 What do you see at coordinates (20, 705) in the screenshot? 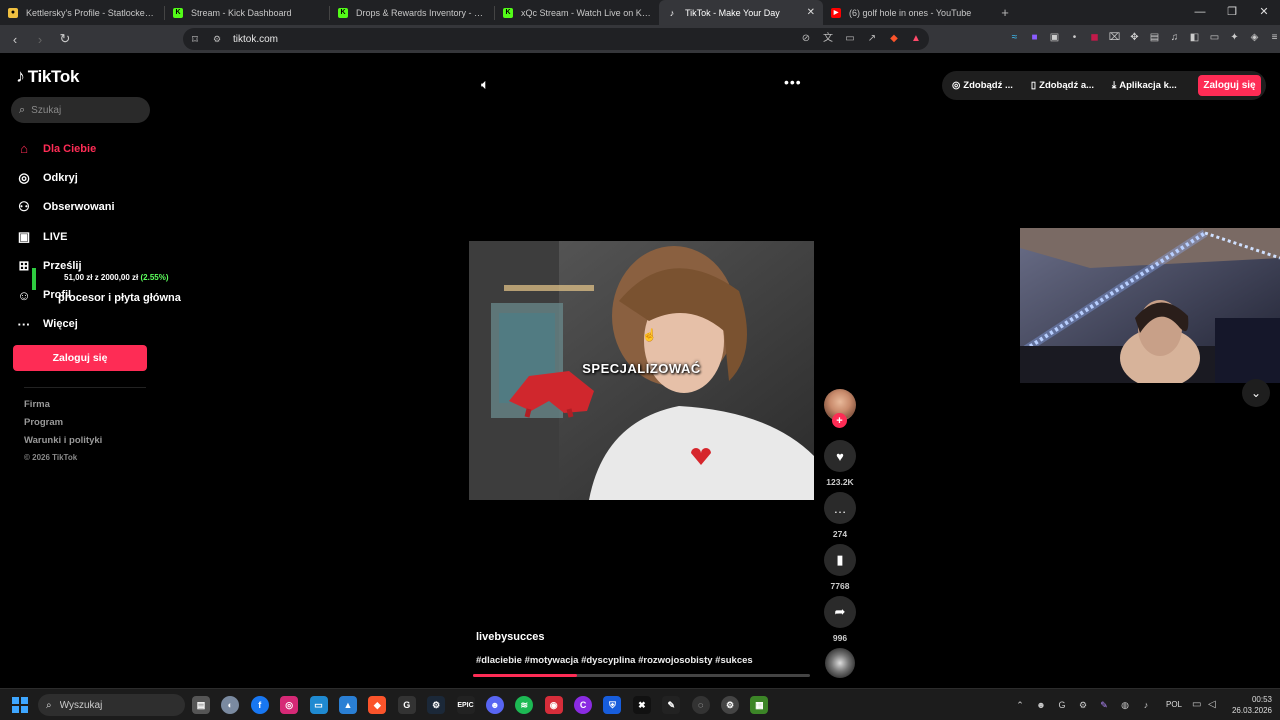
I see `windows-start-icon` at bounding box center [20, 705].